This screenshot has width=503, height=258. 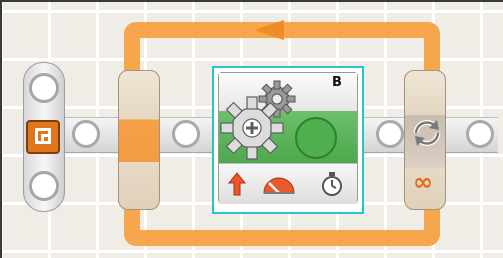 I want to click on start-icon, so click(x=43, y=137).